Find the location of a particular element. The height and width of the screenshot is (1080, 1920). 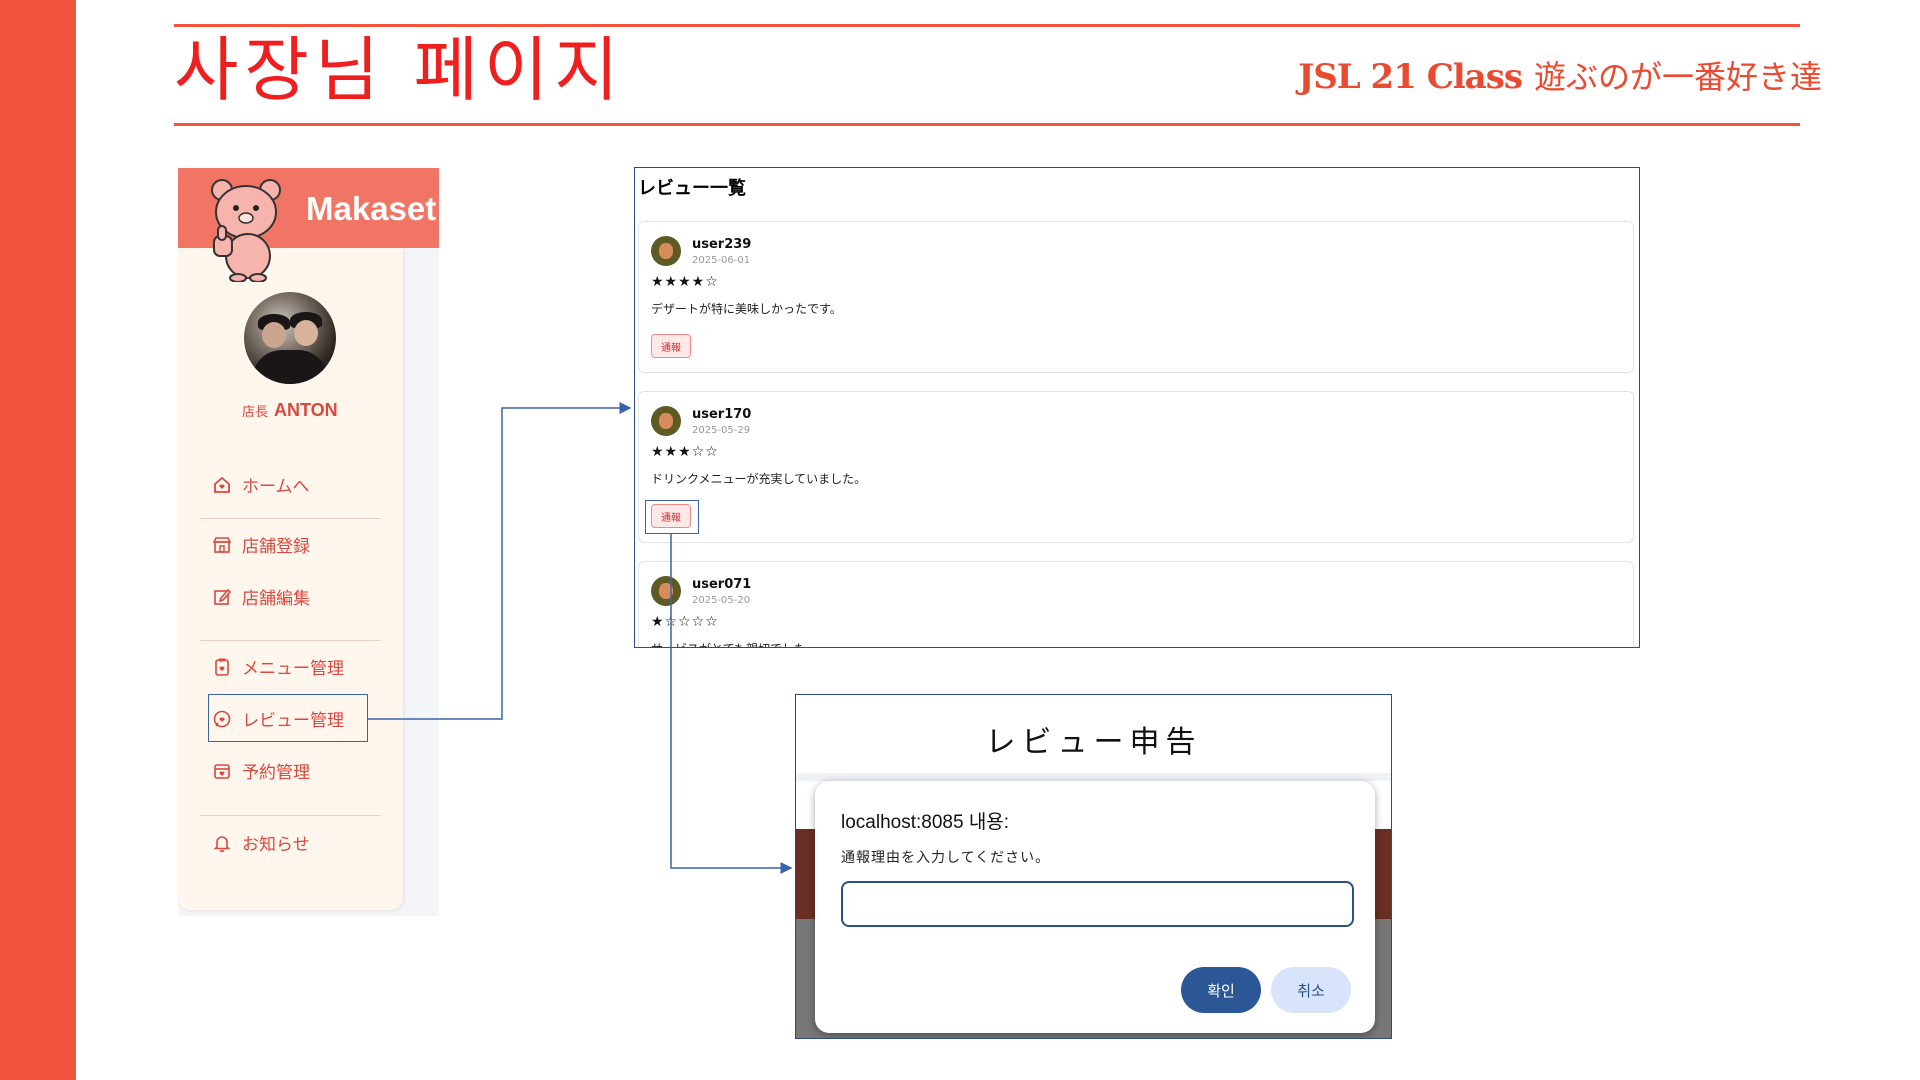

title-rule is located at coordinates (987, 124).